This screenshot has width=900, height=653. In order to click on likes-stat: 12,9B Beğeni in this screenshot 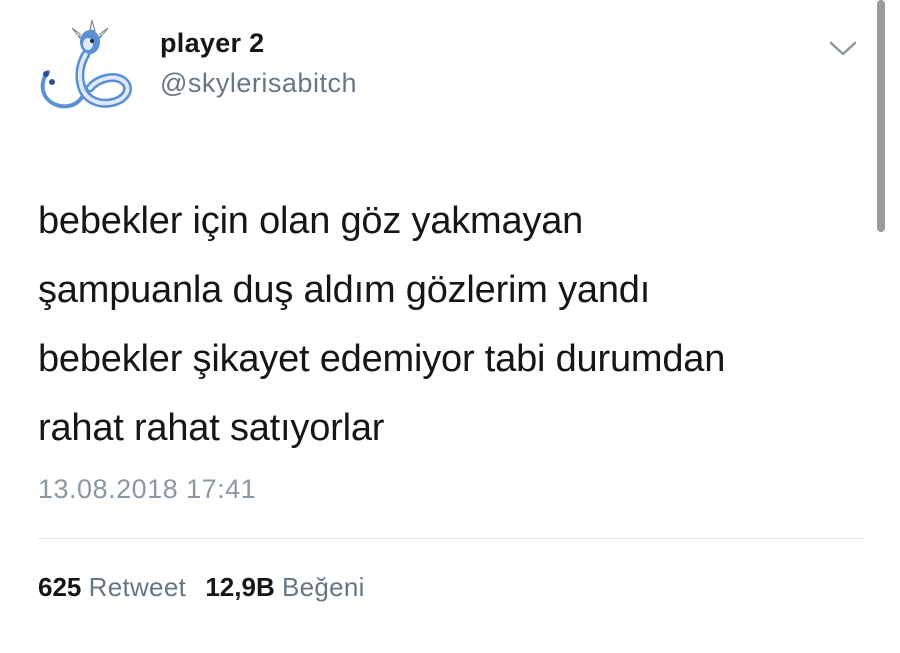, I will do `click(284, 587)`.